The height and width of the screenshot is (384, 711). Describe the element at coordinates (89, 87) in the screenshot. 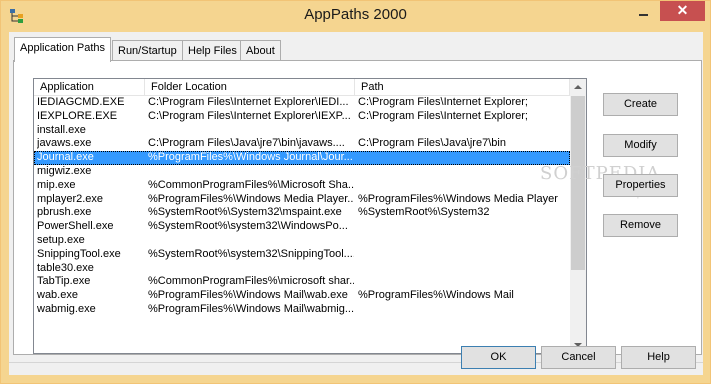

I see `column-header-application: Application` at that location.